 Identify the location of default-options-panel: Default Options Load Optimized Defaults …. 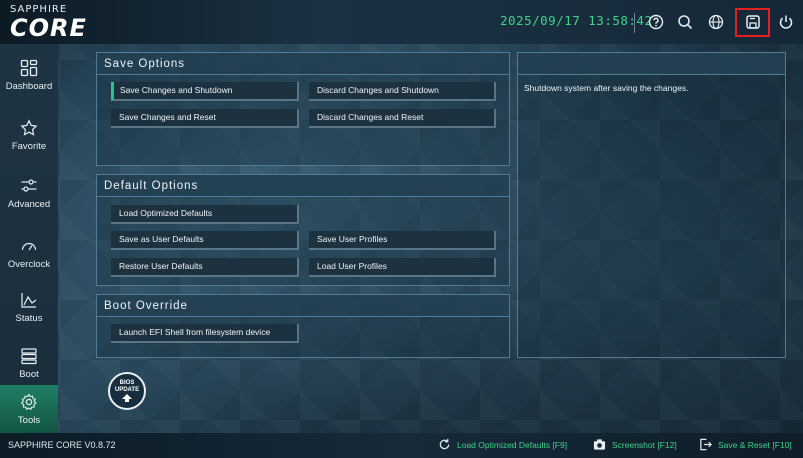
(303, 230).